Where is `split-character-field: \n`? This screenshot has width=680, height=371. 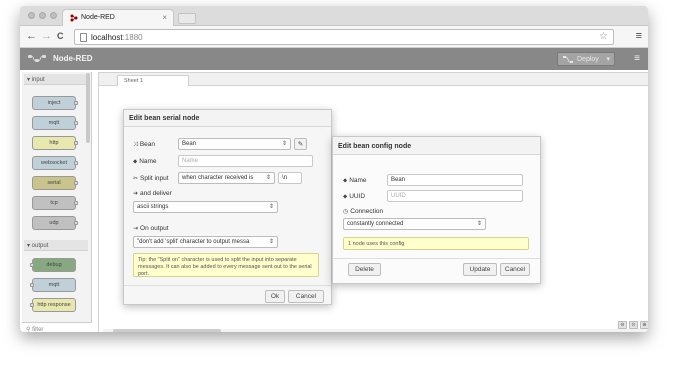
split-character-field: \n is located at coordinates (290, 178).